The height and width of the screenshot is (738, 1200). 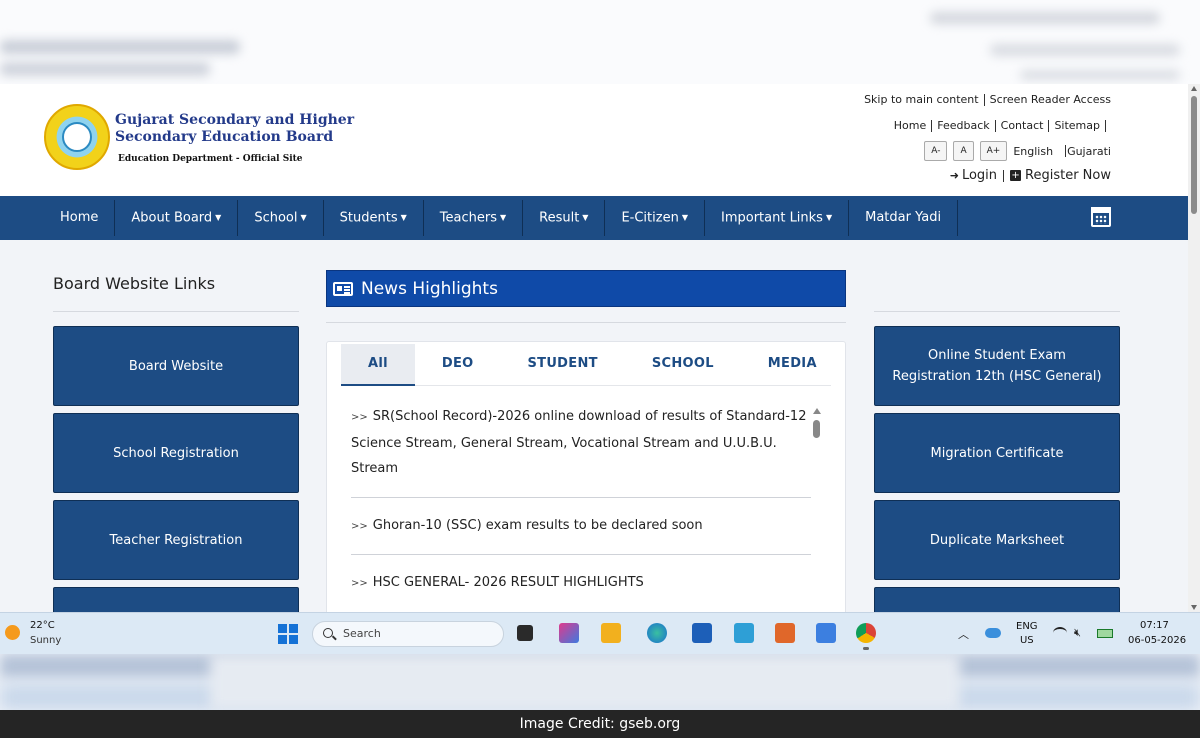 What do you see at coordinates (1033, 151) in the screenshot?
I see `lang-english-link: English` at bounding box center [1033, 151].